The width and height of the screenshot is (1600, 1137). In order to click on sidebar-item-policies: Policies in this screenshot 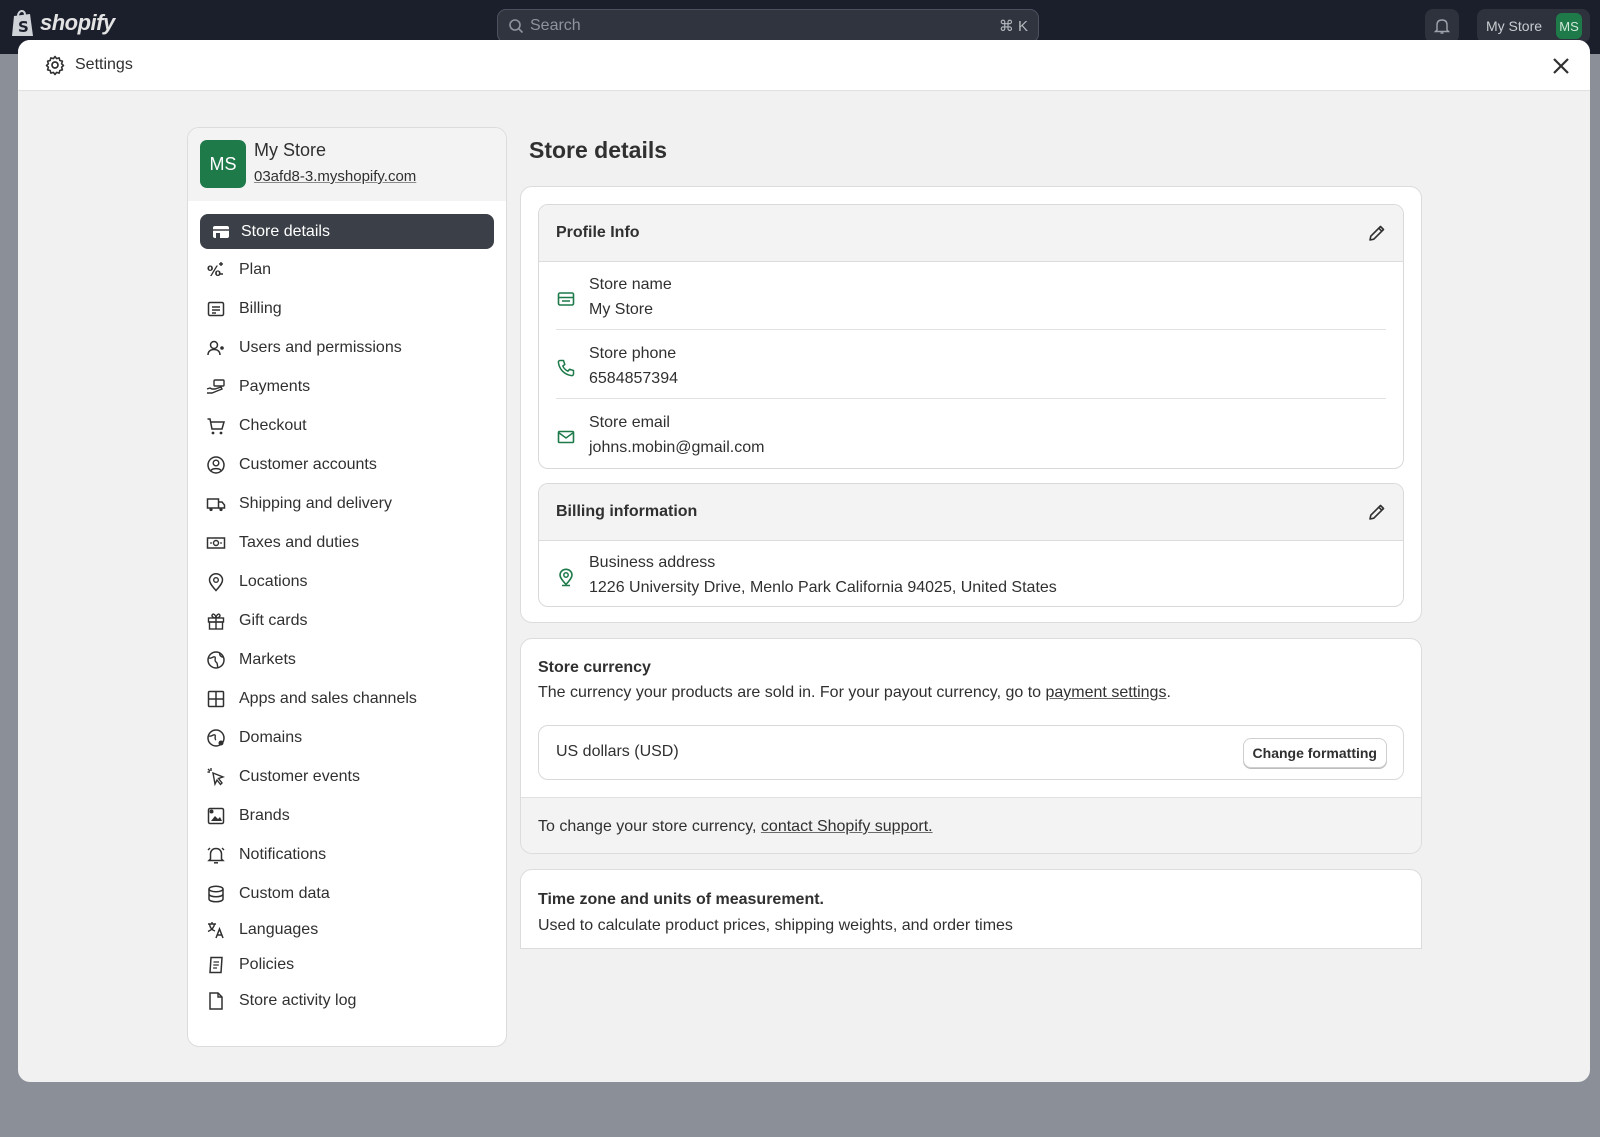, I will do `click(347, 964)`.